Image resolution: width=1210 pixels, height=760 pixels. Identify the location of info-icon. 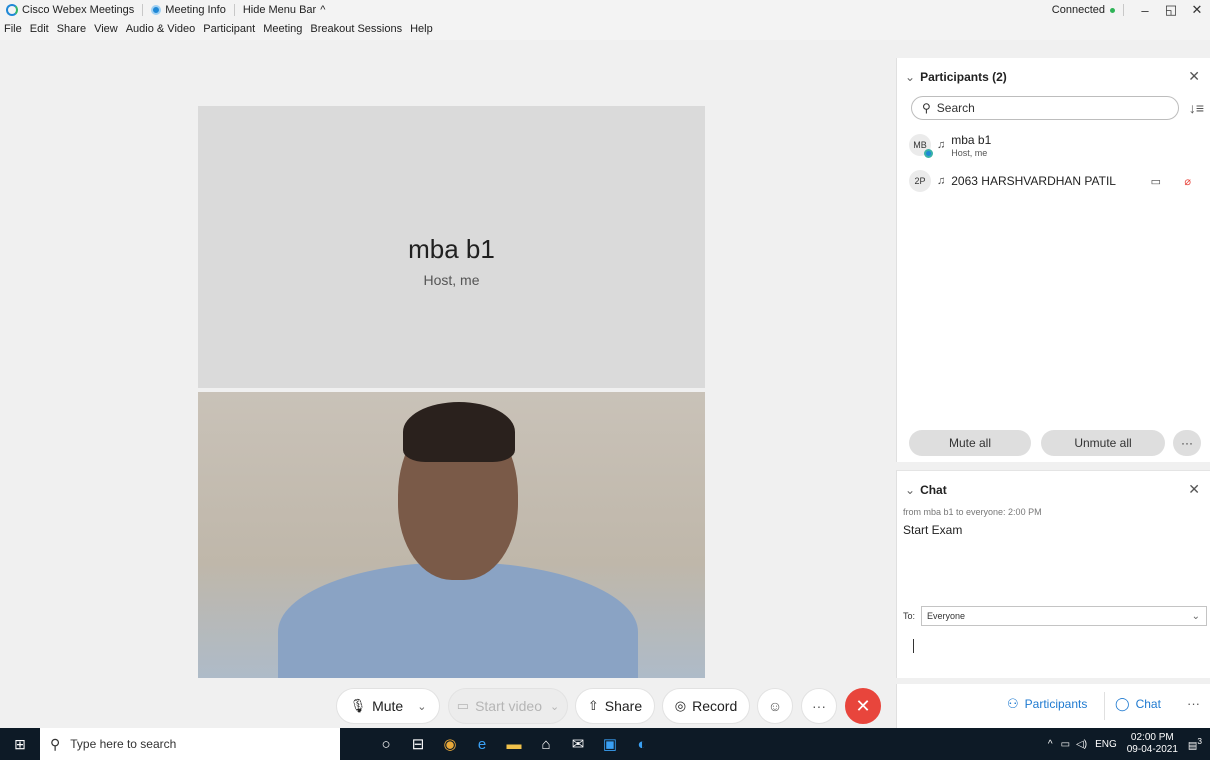
(156, 10).